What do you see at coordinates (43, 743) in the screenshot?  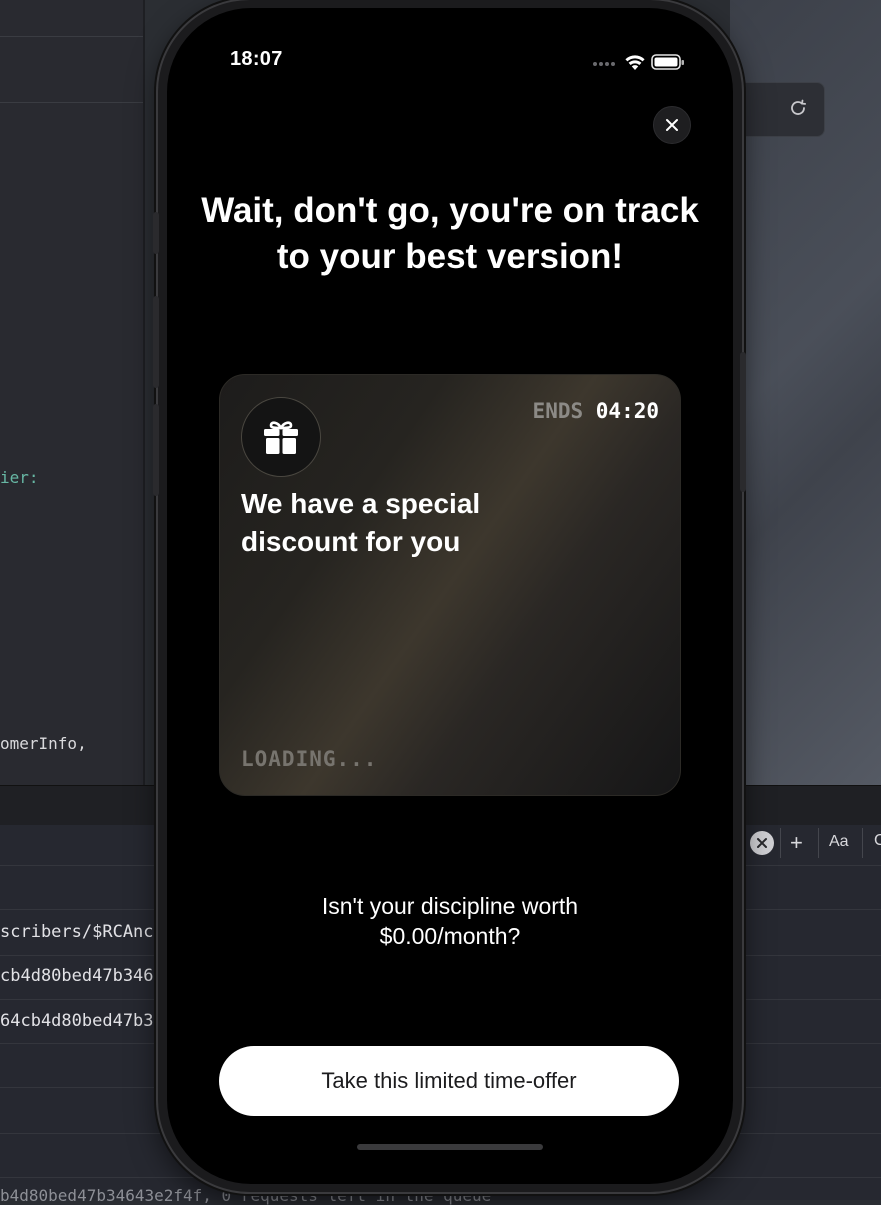 I see `code-line: omerInfo,` at bounding box center [43, 743].